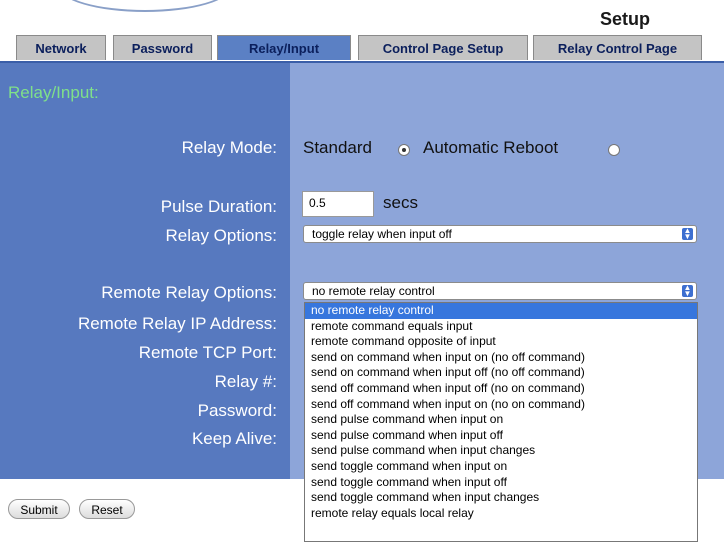  What do you see at coordinates (245, 381) in the screenshot?
I see `relay-number-label: Relay #:` at bounding box center [245, 381].